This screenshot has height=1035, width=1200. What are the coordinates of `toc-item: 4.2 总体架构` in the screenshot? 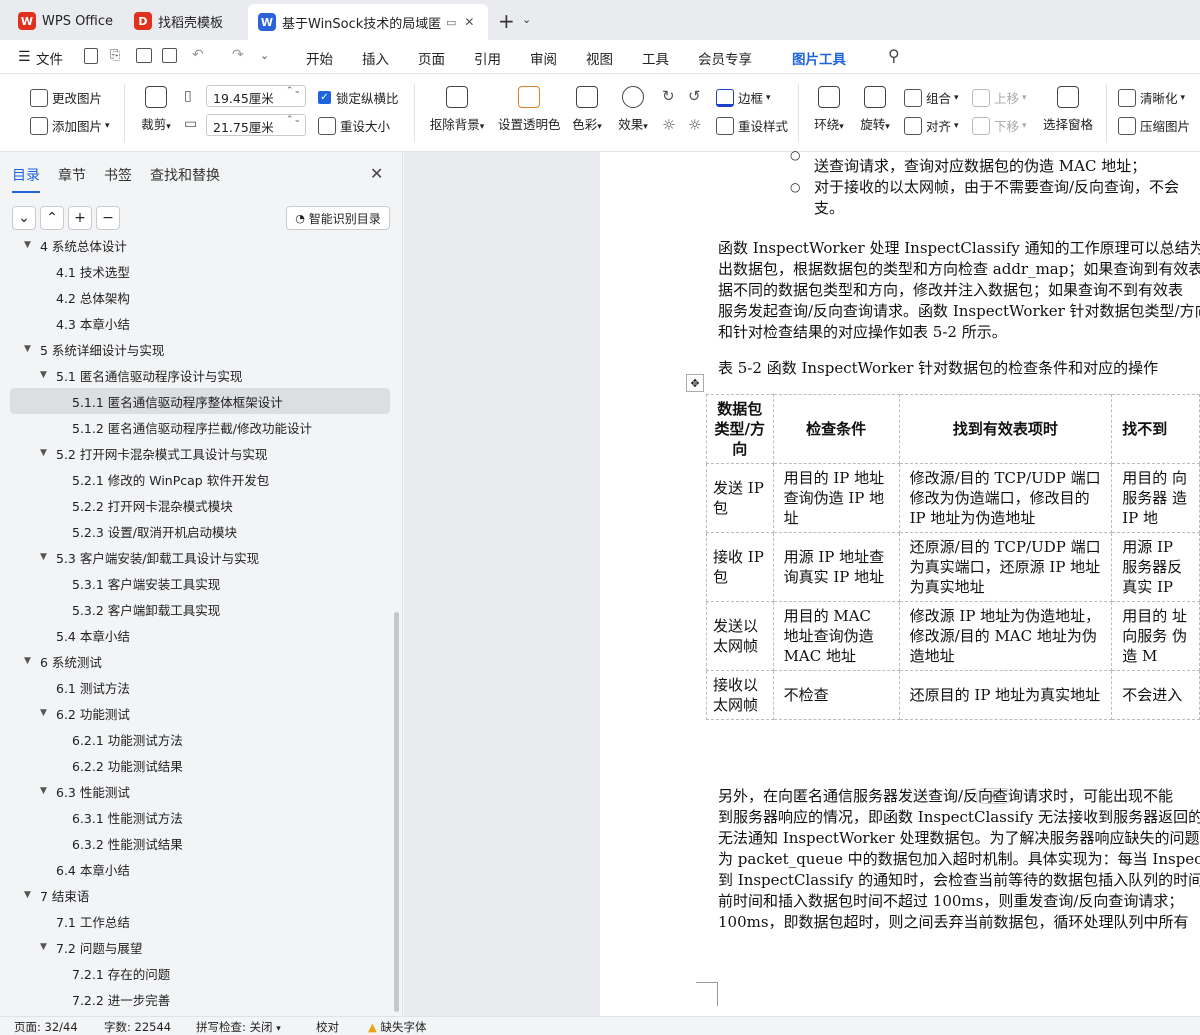 It's located at (200, 297).